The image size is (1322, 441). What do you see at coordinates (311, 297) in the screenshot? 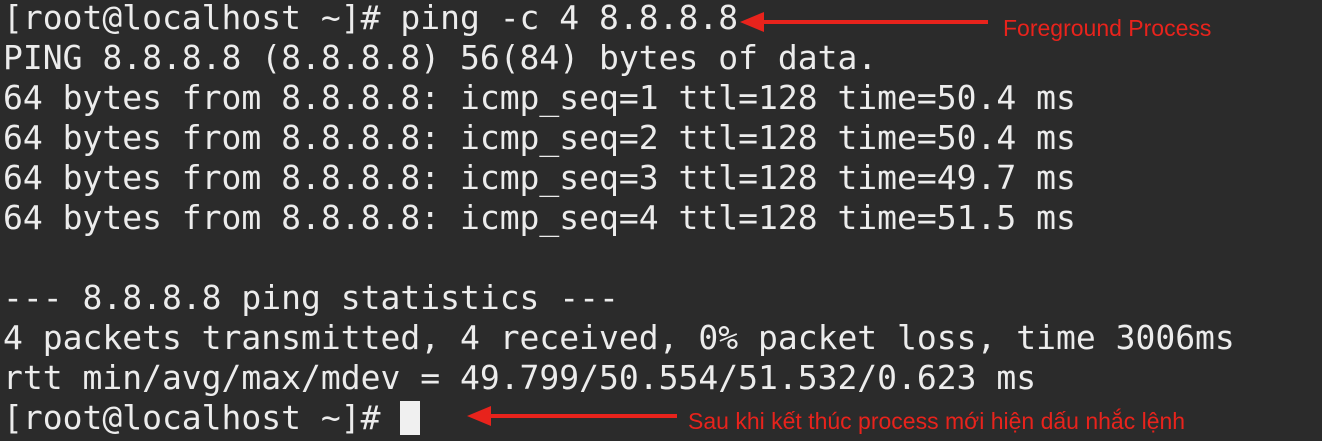
I see `terminal-line-stats-header: --- 8.8.8.8 ping statistics ---` at bounding box center [311, 297].